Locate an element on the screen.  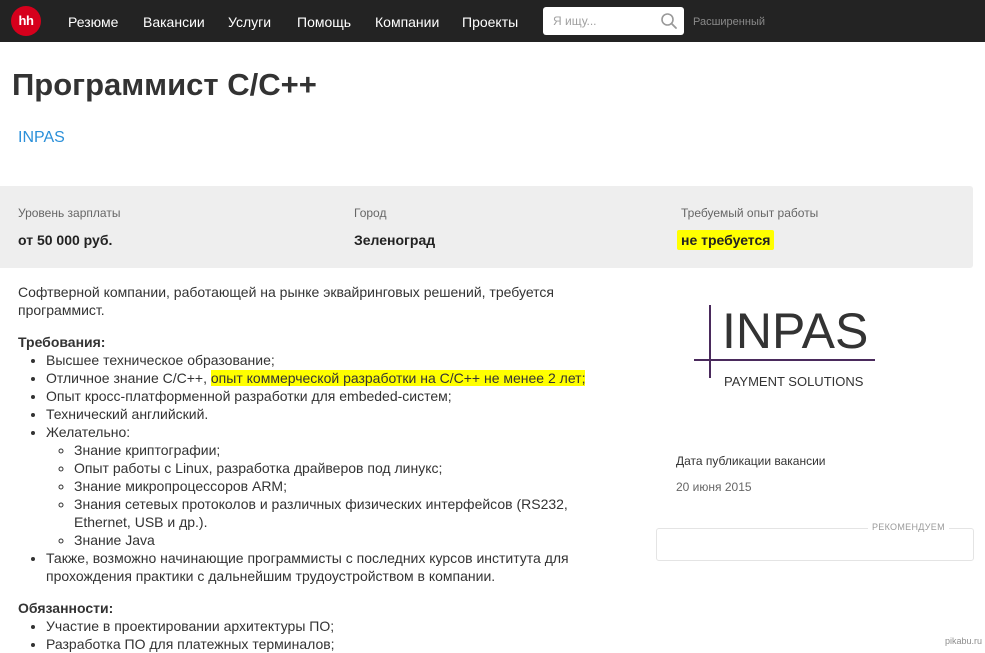
company-link: INPAS is located at coordinates (41, 138).